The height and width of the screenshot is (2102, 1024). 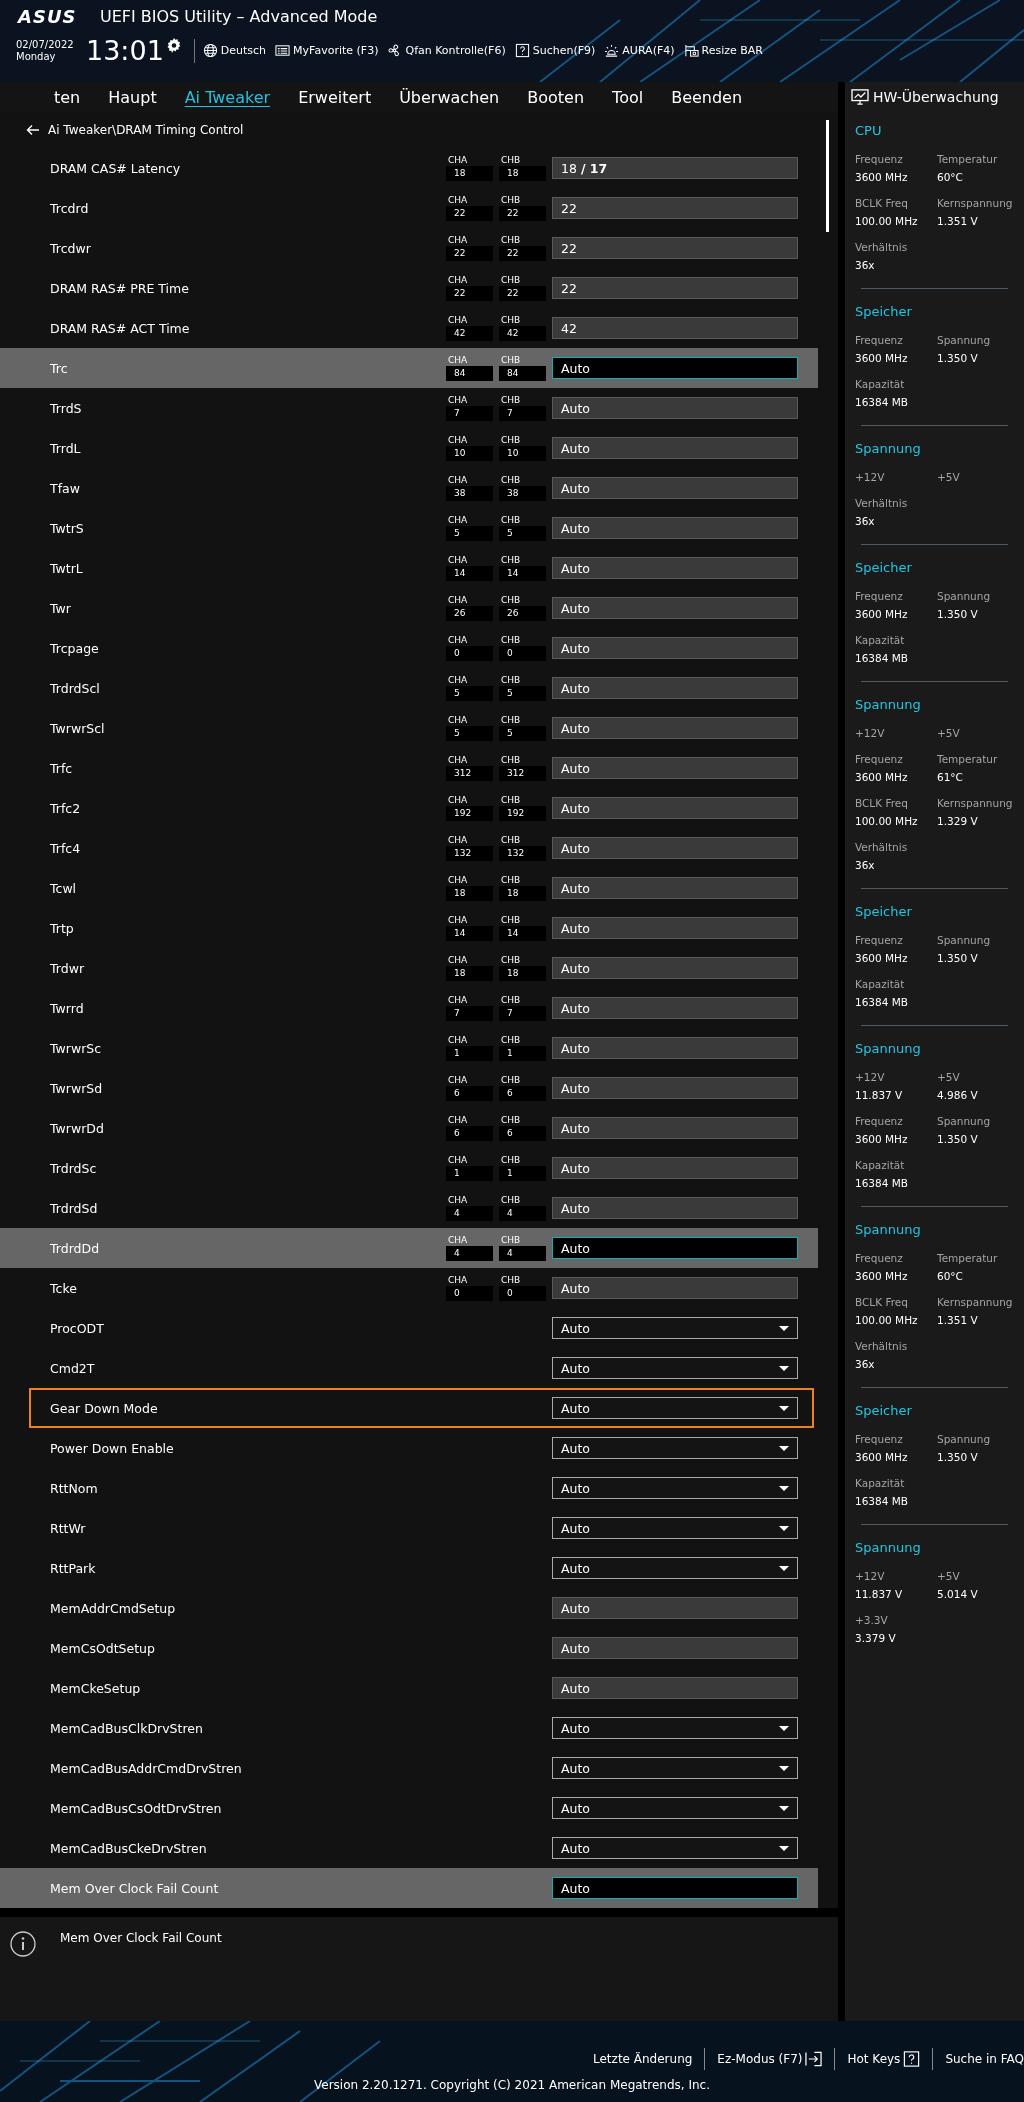 I want to click on setting-row: ProcODT Auto, so click(x=409, y=1328).